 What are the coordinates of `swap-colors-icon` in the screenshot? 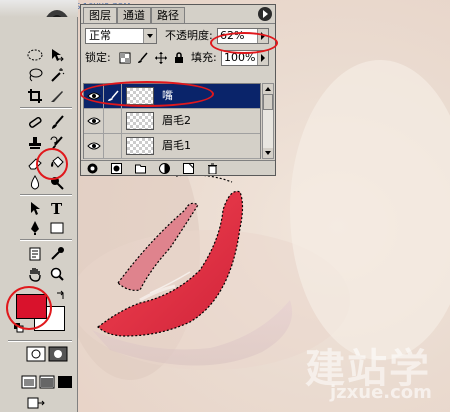 It's located at (61, 295).